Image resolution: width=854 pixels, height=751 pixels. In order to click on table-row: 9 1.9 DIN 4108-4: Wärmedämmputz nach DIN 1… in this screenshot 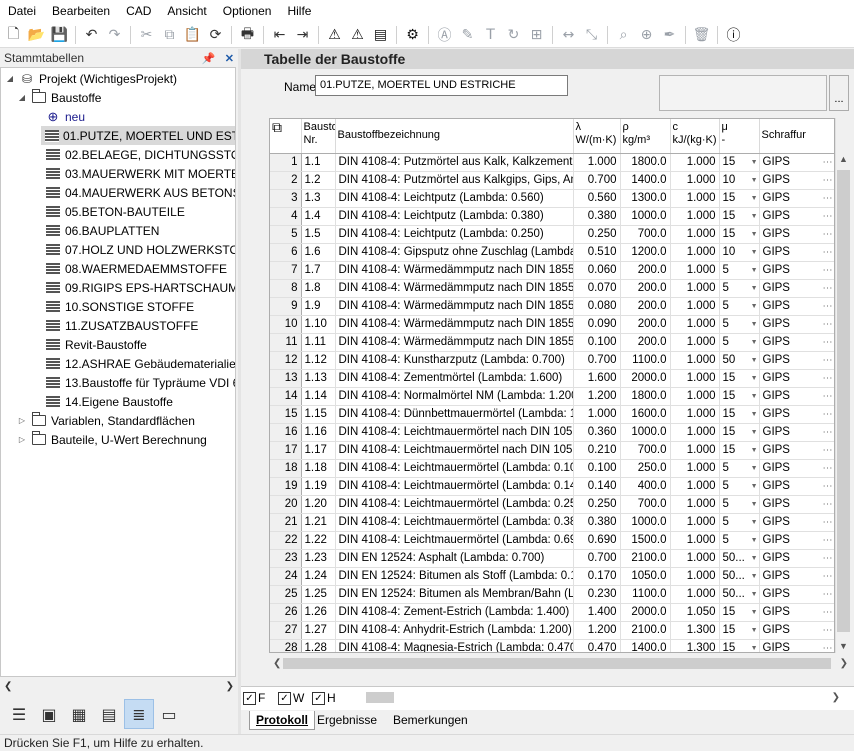, I will do `click(552, 306)`.